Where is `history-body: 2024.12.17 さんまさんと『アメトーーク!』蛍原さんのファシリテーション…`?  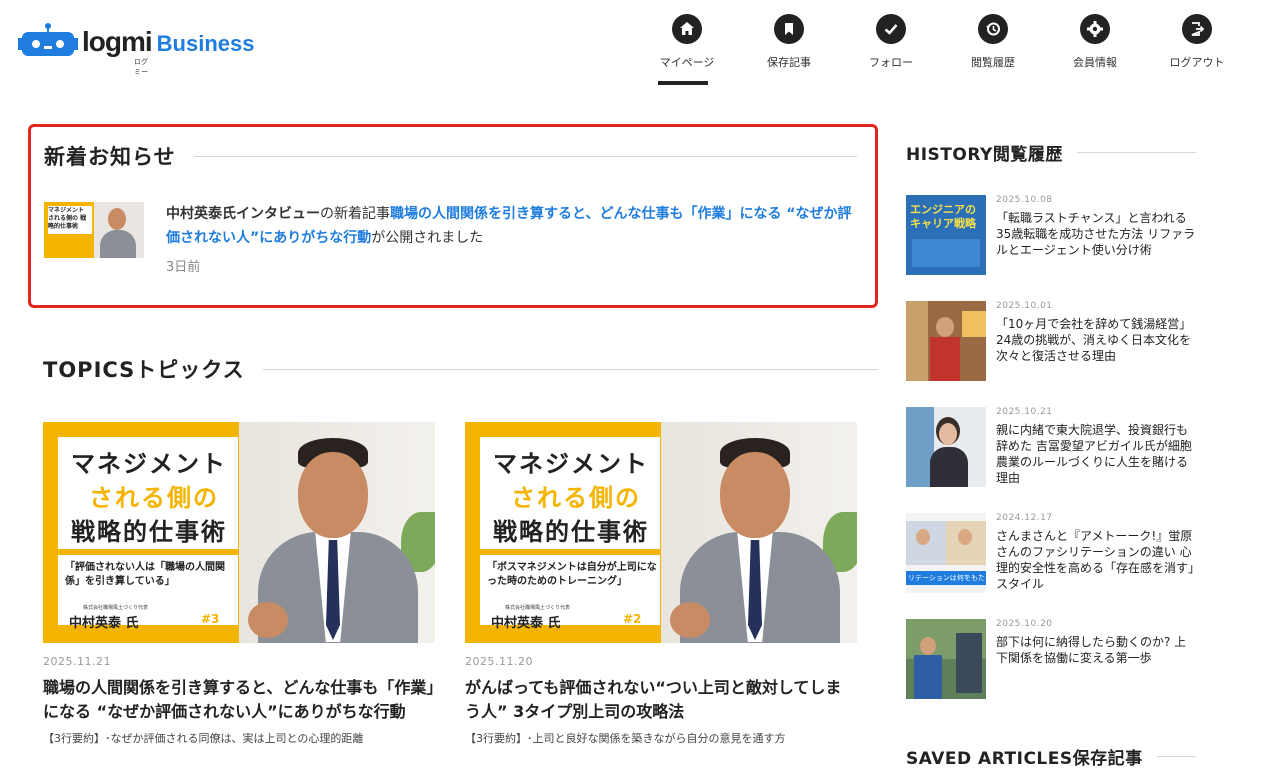
history-body: 2024.12.17 さんまさんと『アメトーーク!』蛍原さんのファシリテーション… is located at coordinates (1096, 566).